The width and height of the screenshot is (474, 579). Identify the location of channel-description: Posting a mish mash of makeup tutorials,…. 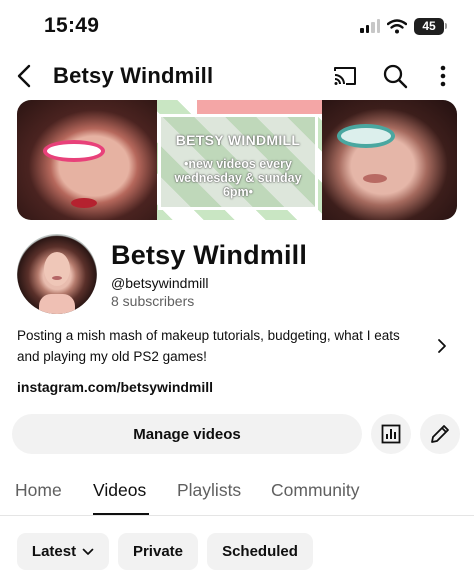
(222, 346).